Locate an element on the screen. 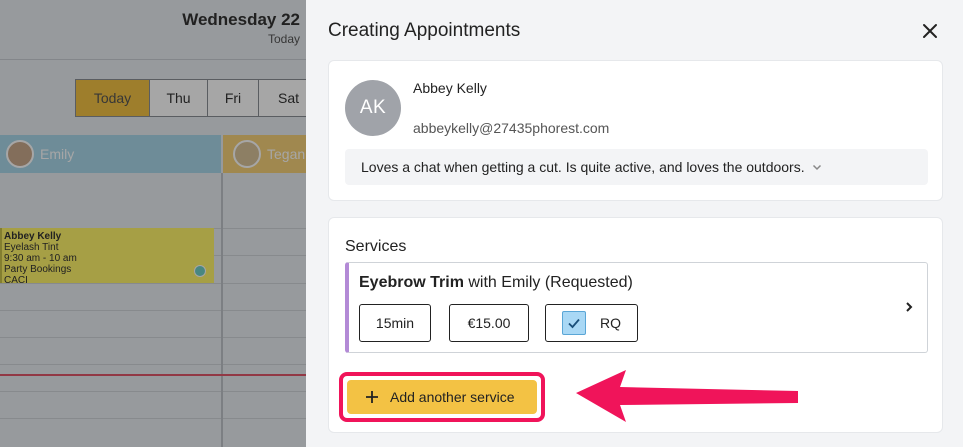  add-service-label: Add another service is located at coordinates (452, 397).